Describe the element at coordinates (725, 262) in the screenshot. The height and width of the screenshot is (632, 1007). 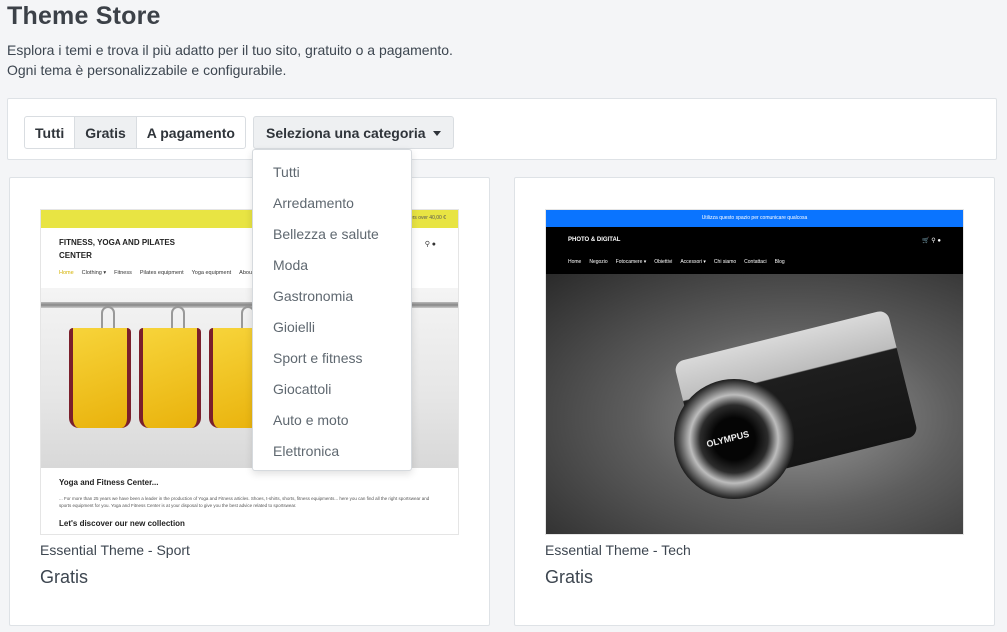
I see `preview-nav-item: Chi siamo` at that location.